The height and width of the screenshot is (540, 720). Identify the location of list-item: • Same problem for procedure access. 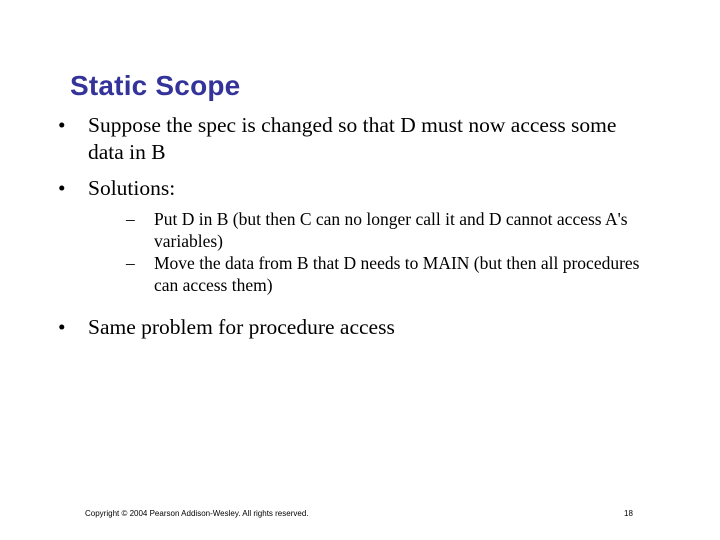
(350, 327).